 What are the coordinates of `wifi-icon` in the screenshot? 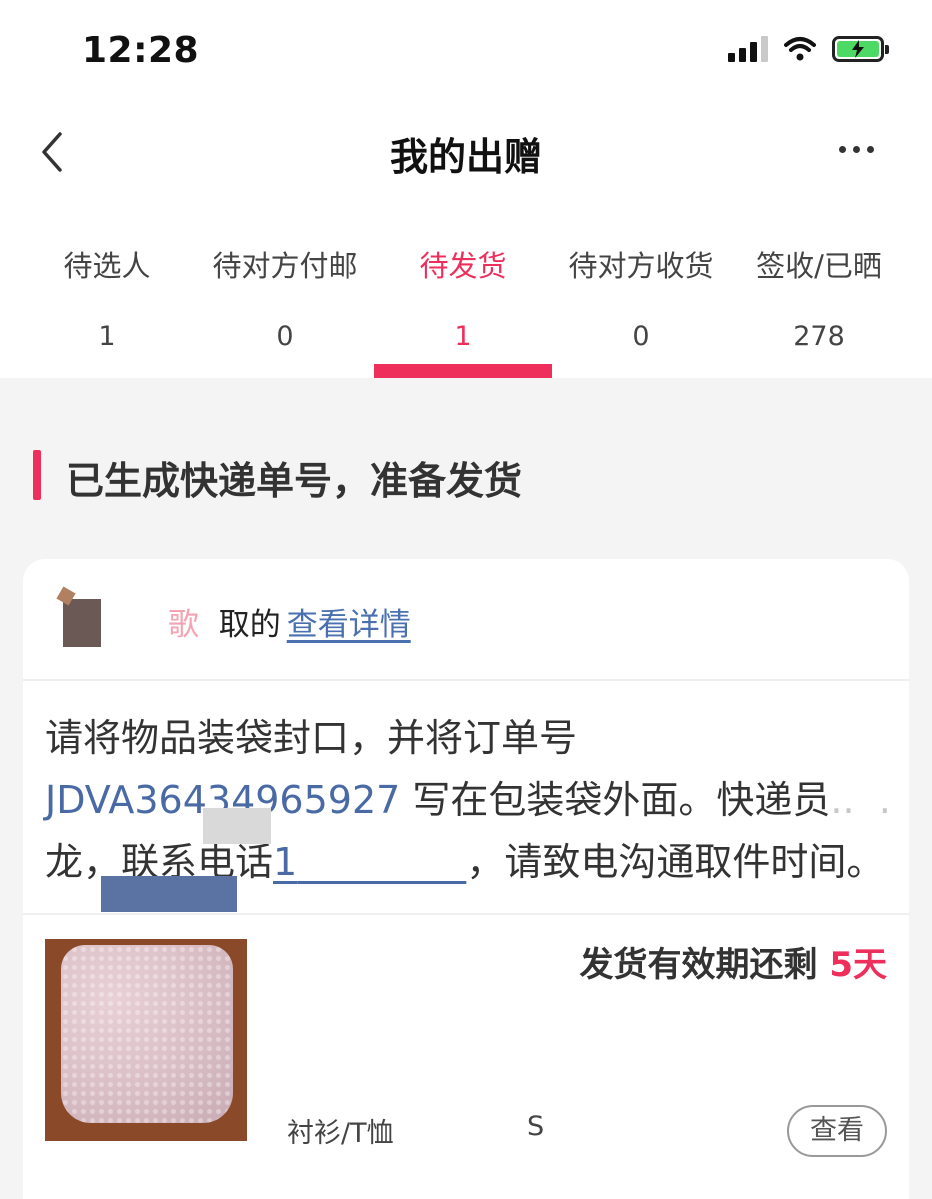 It's located at (800, 49).